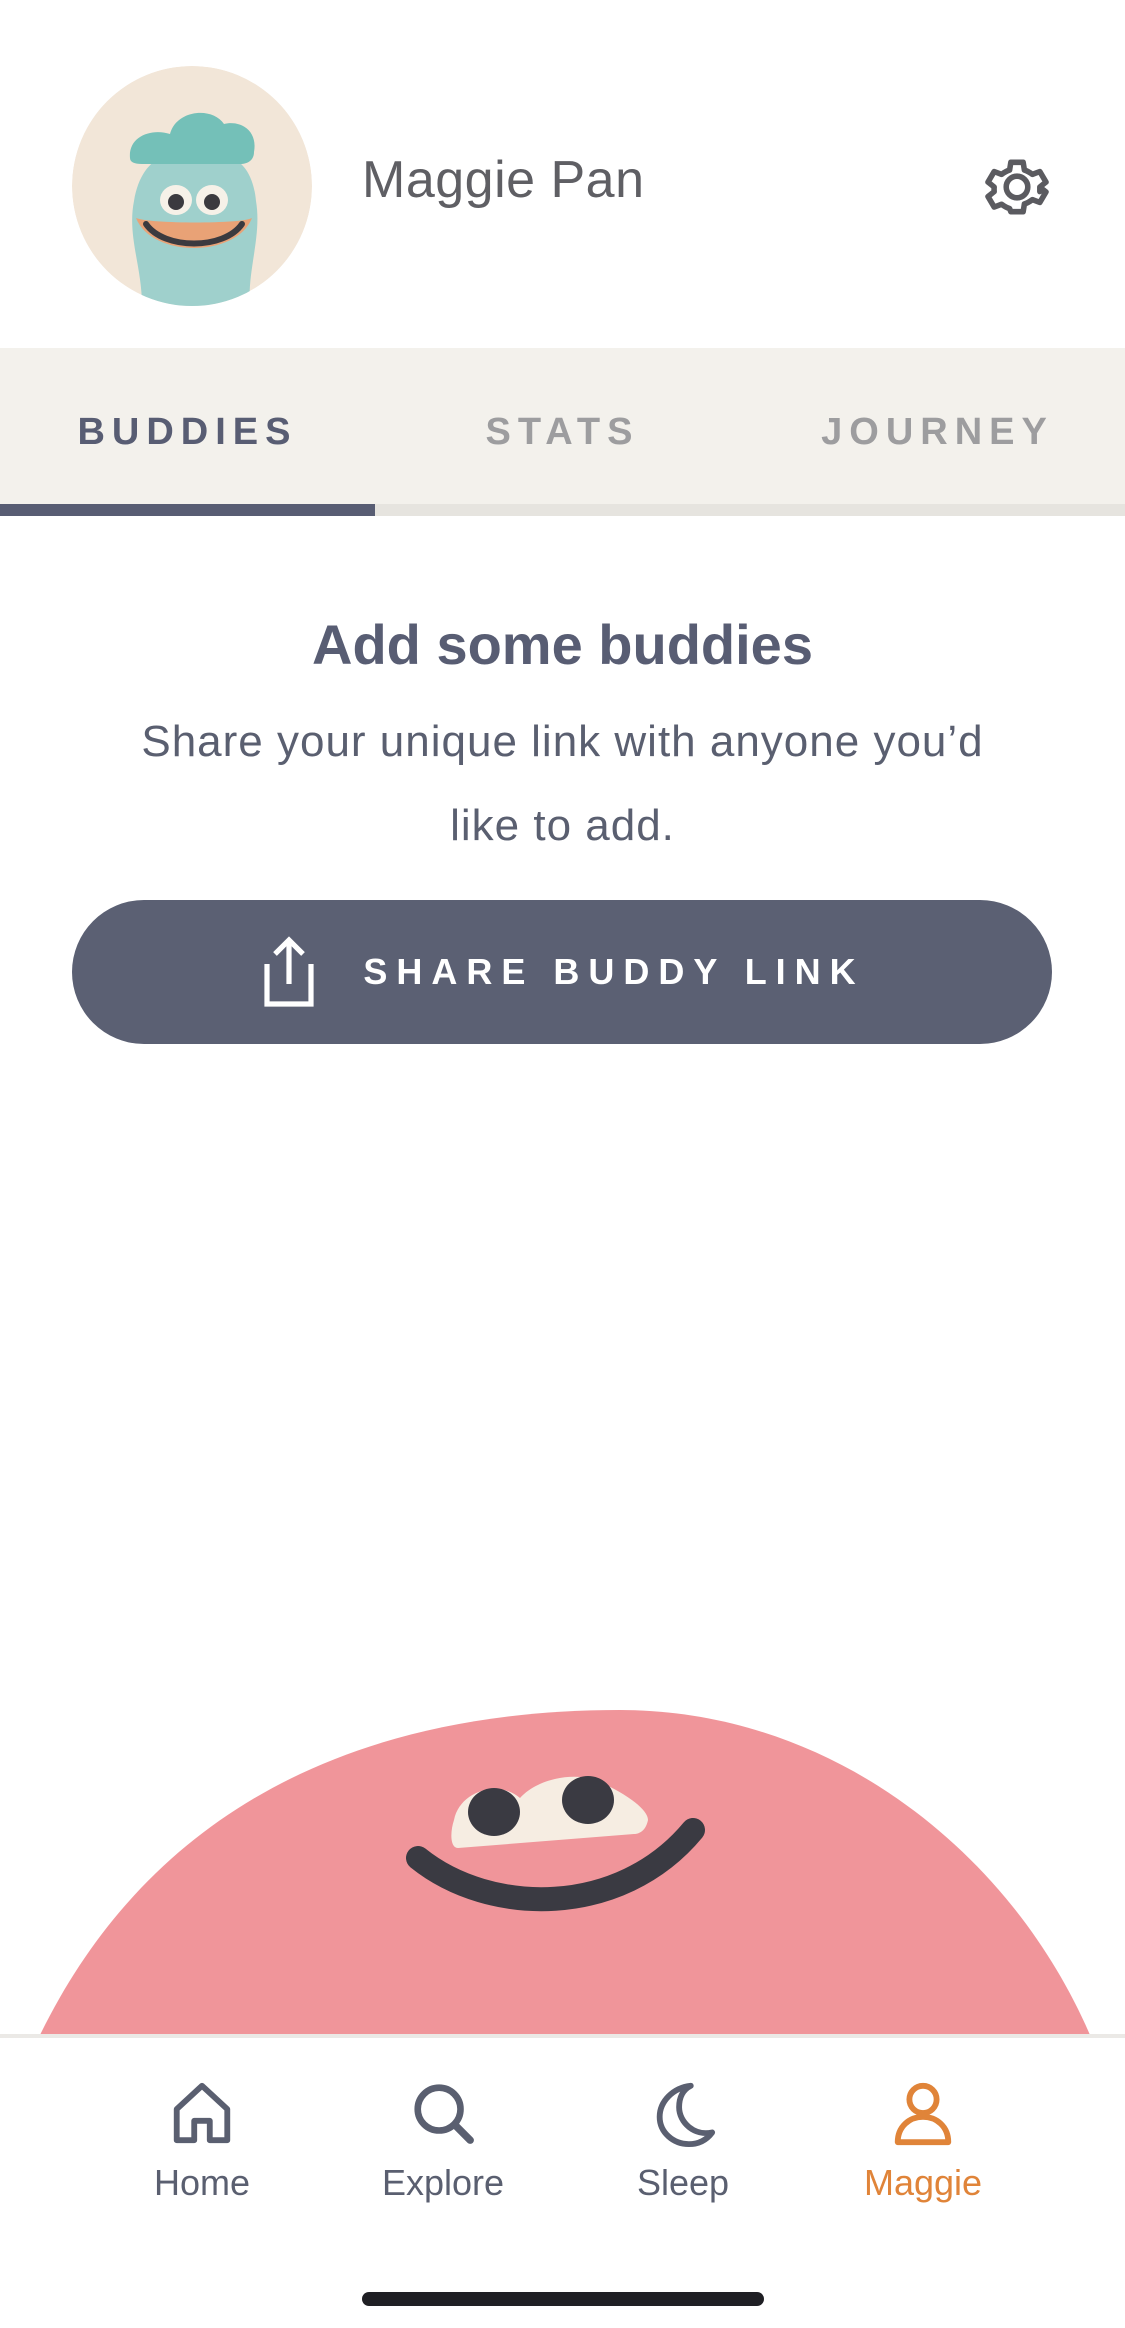 The image size is (1125, 2328). I want to click on tab-stats: STATS, so click(562, 432).